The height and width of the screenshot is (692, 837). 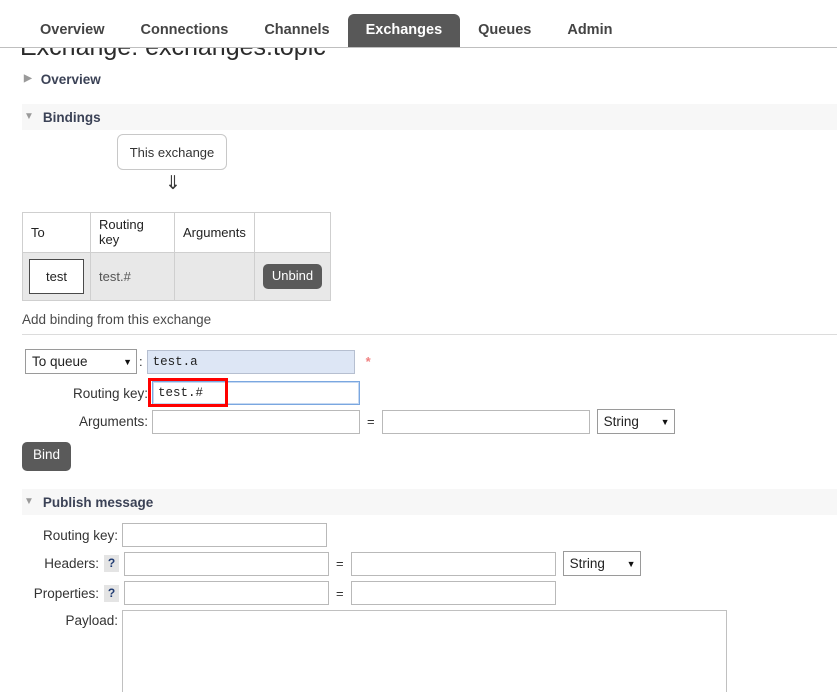 What do you see at coordinates (113, 421) in the screenshot?
I see `arguments-label: Arguments:` at bounding box center [113, 421].